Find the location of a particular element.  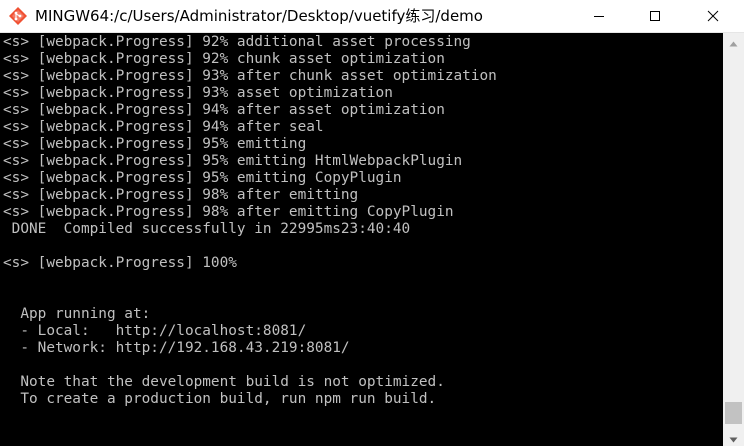

scroll-up-arrow-icon is located at coordinates (733, 41).